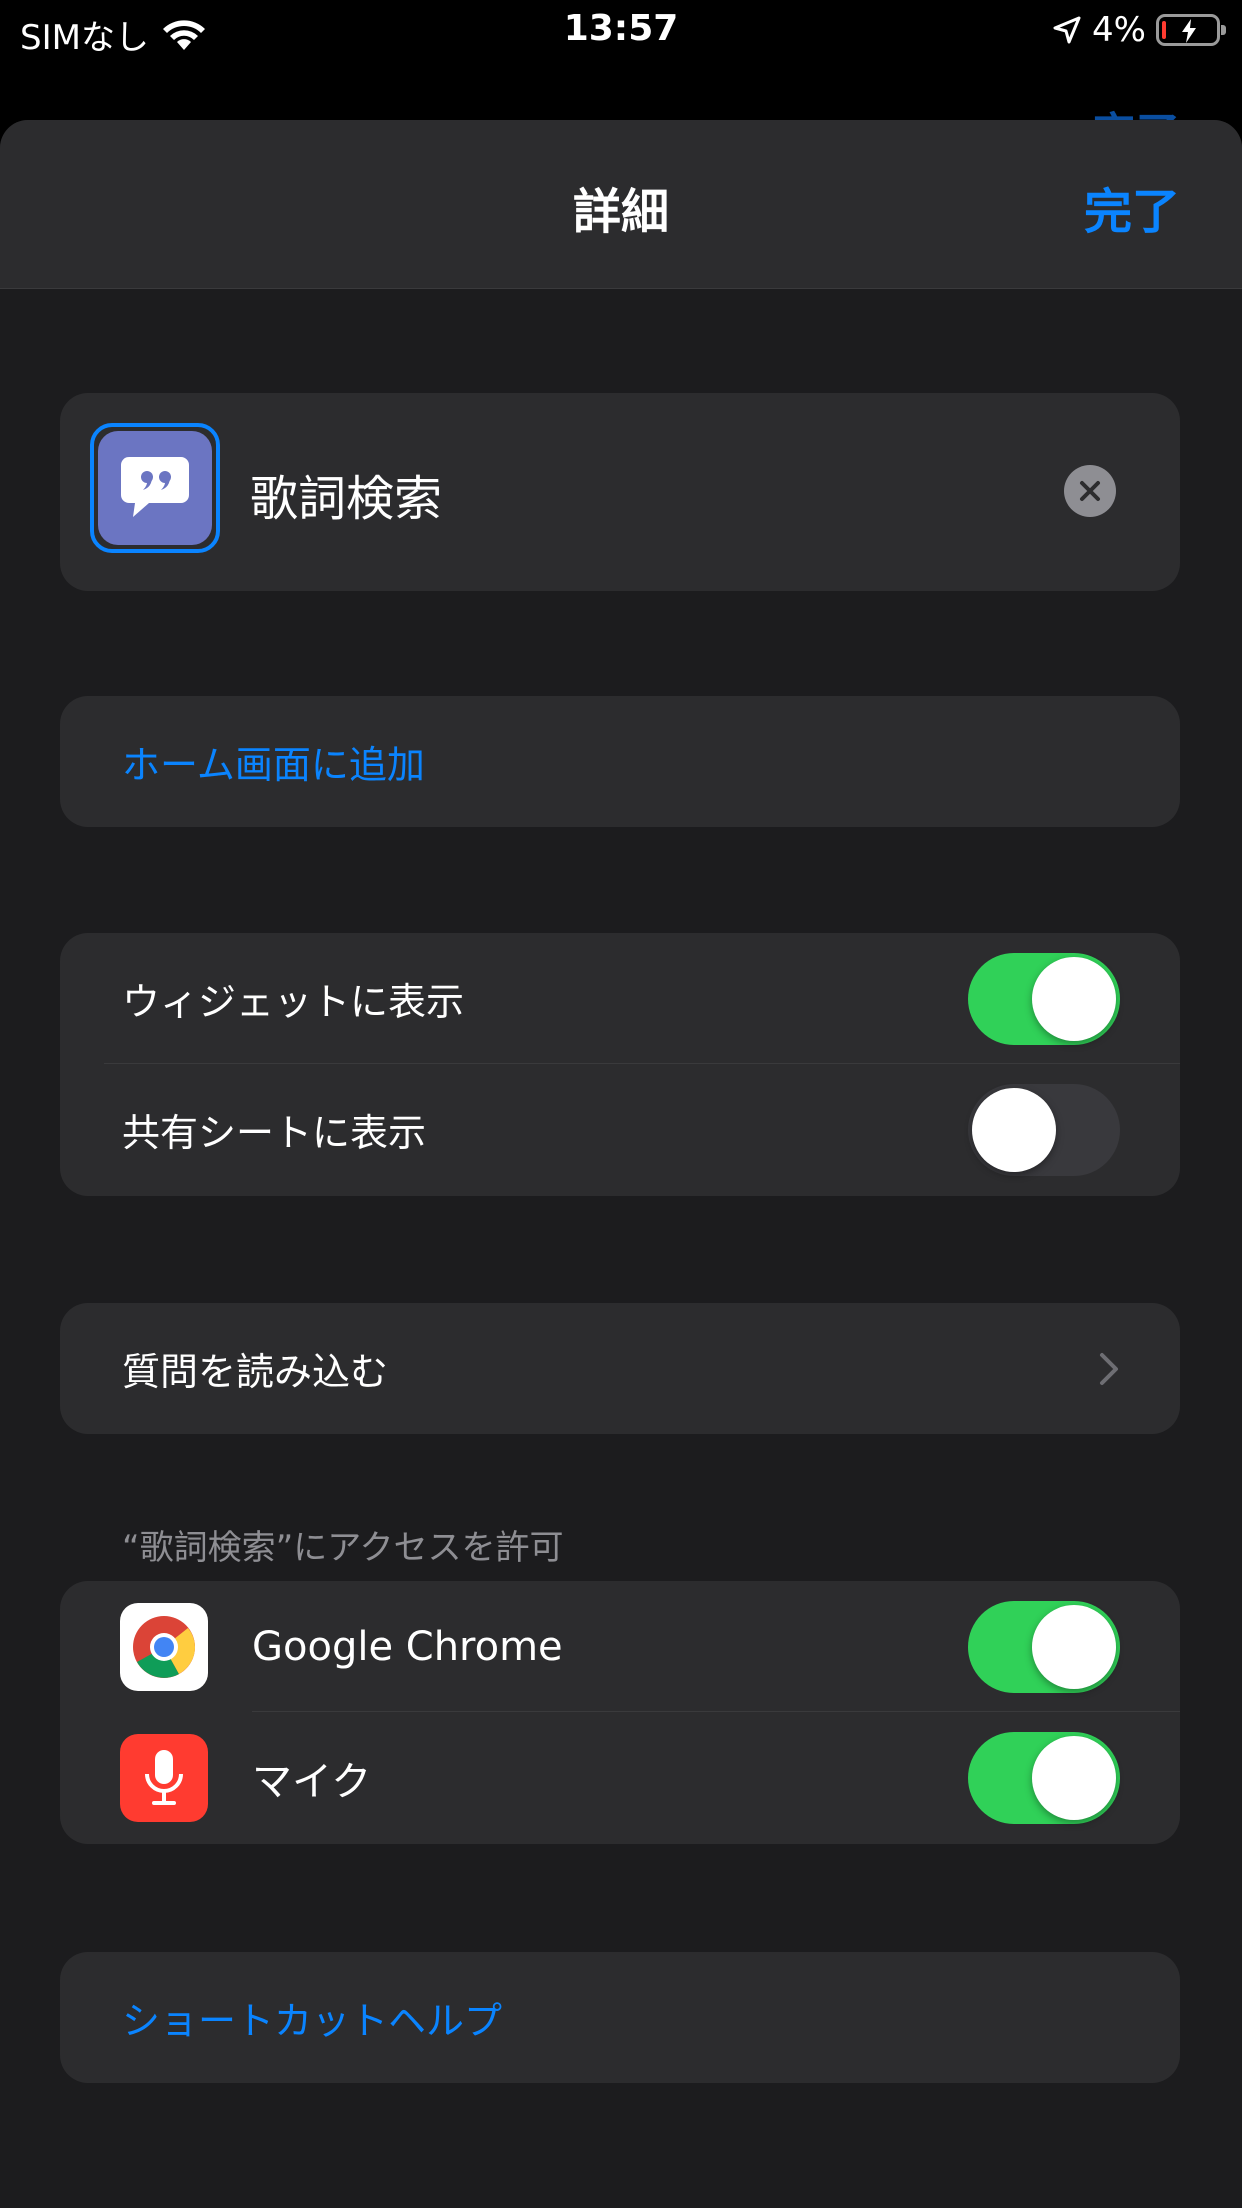 This screenshot has height=2208, width=1242. I want to click on nav-bar: 詳細 完了, so click(621, 204).